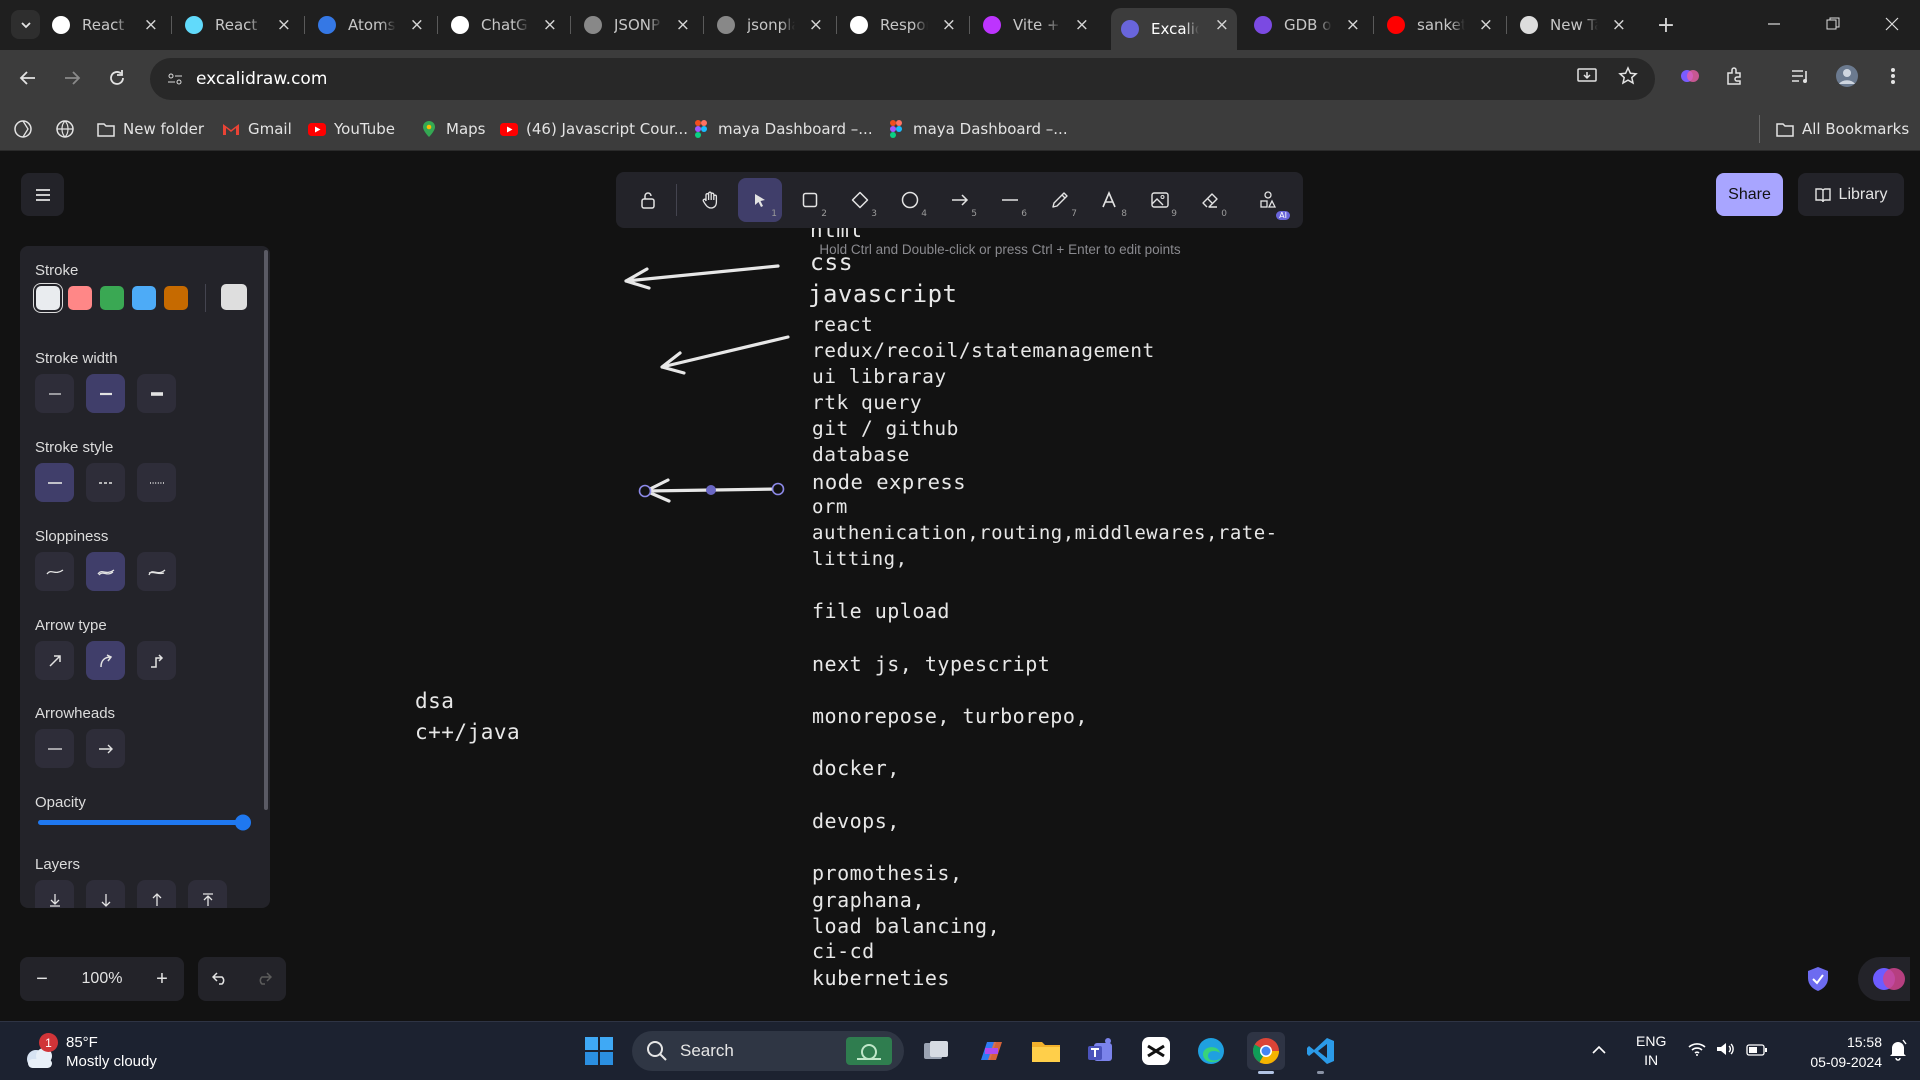 The width and height of the screenshot is (1920, 1080). I want to click on arrow-to-react, so click(725, 355).